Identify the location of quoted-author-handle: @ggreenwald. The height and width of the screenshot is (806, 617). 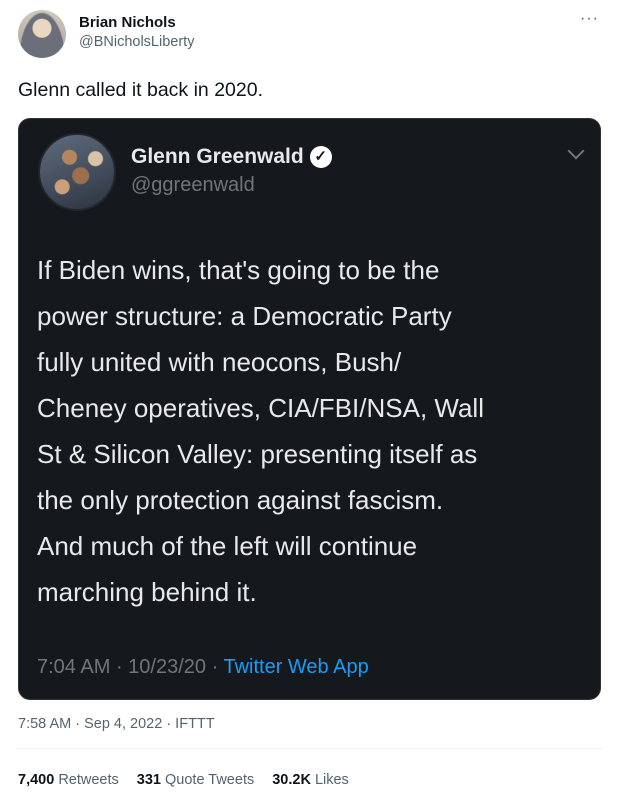
(193, 185).